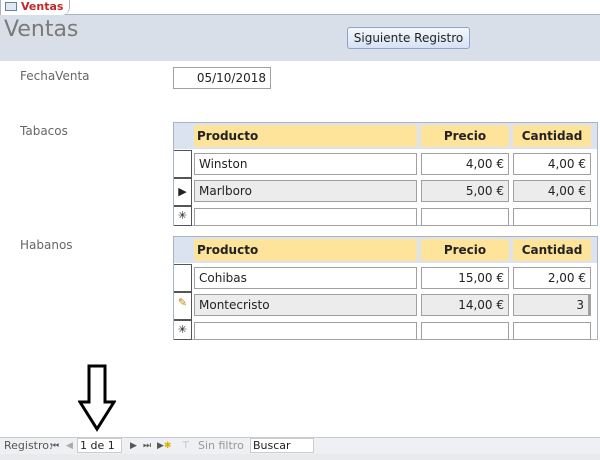 The image size is (600, 460). What do you see at coordinates (282, 445) in the screenshot?
I see `search-input: Buscar` at bounding box center [282, 445].